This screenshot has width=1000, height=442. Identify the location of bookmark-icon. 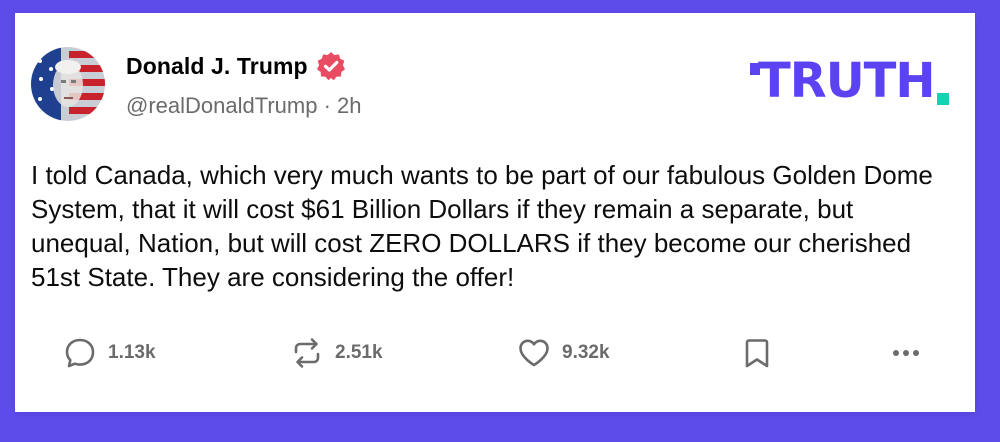
(757, 353).